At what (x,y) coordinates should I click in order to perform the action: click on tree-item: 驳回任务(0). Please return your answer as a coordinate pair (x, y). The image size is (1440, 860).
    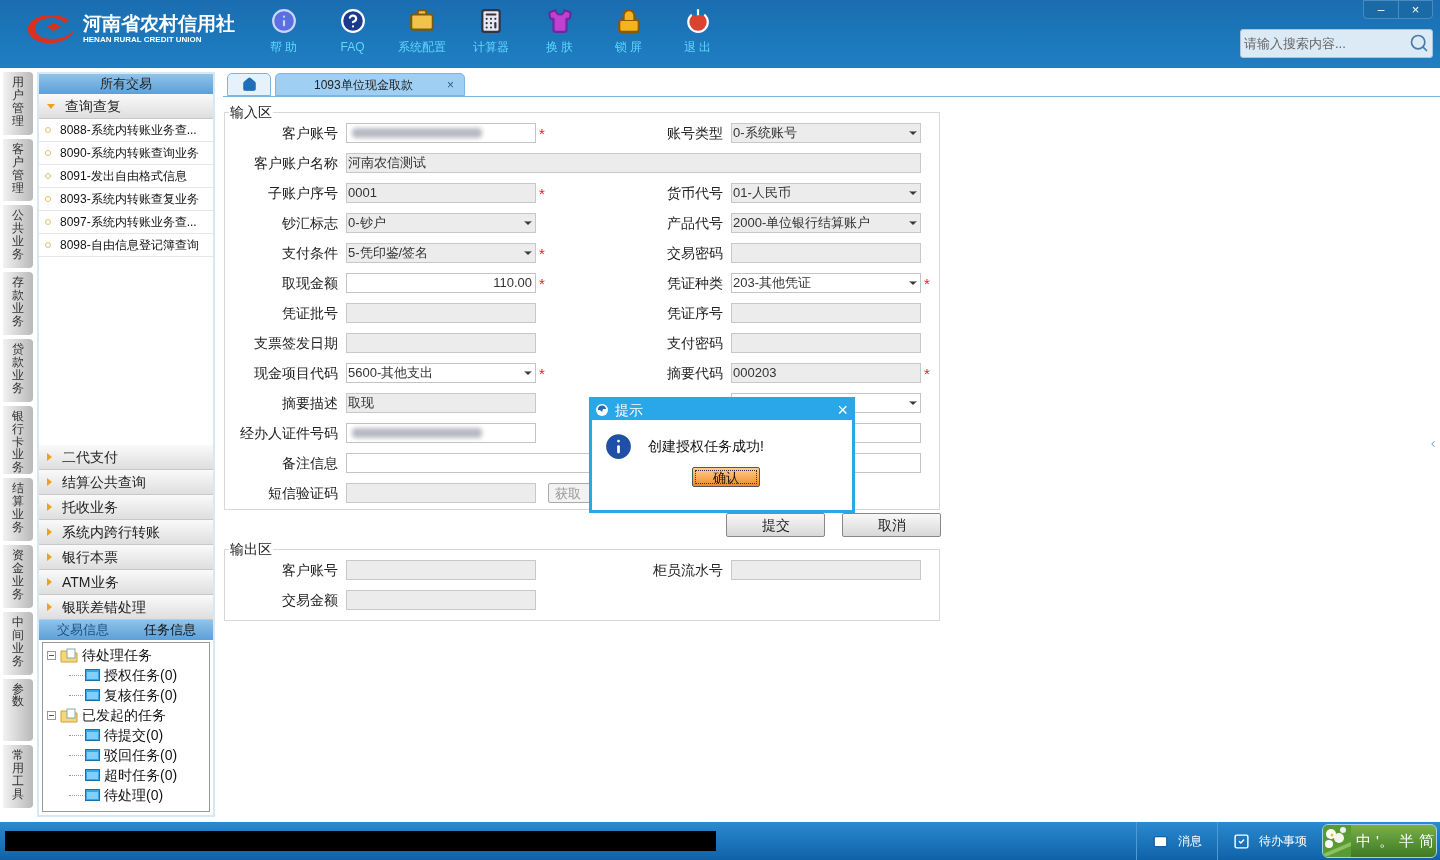
    Looking at the image, I should click on (141, 755).